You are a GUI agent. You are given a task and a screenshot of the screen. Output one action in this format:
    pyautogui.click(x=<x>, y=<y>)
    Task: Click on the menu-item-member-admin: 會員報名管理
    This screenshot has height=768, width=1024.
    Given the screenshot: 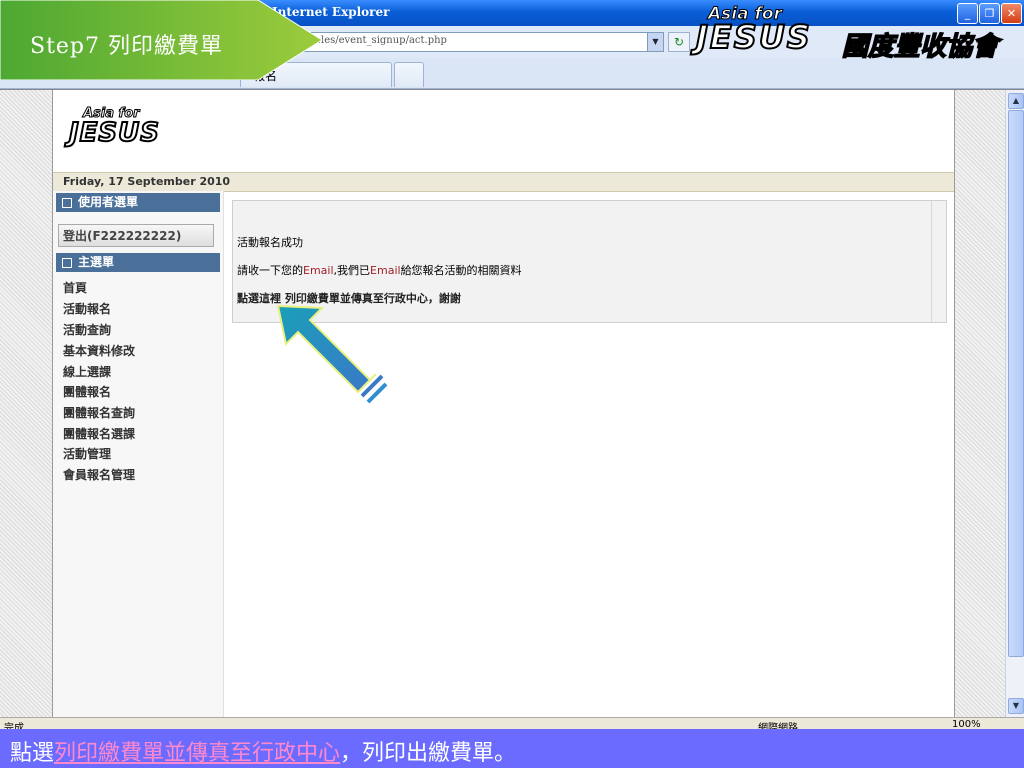 What is the action you would take?
    pyautogui.click(x=99, y=474)
    